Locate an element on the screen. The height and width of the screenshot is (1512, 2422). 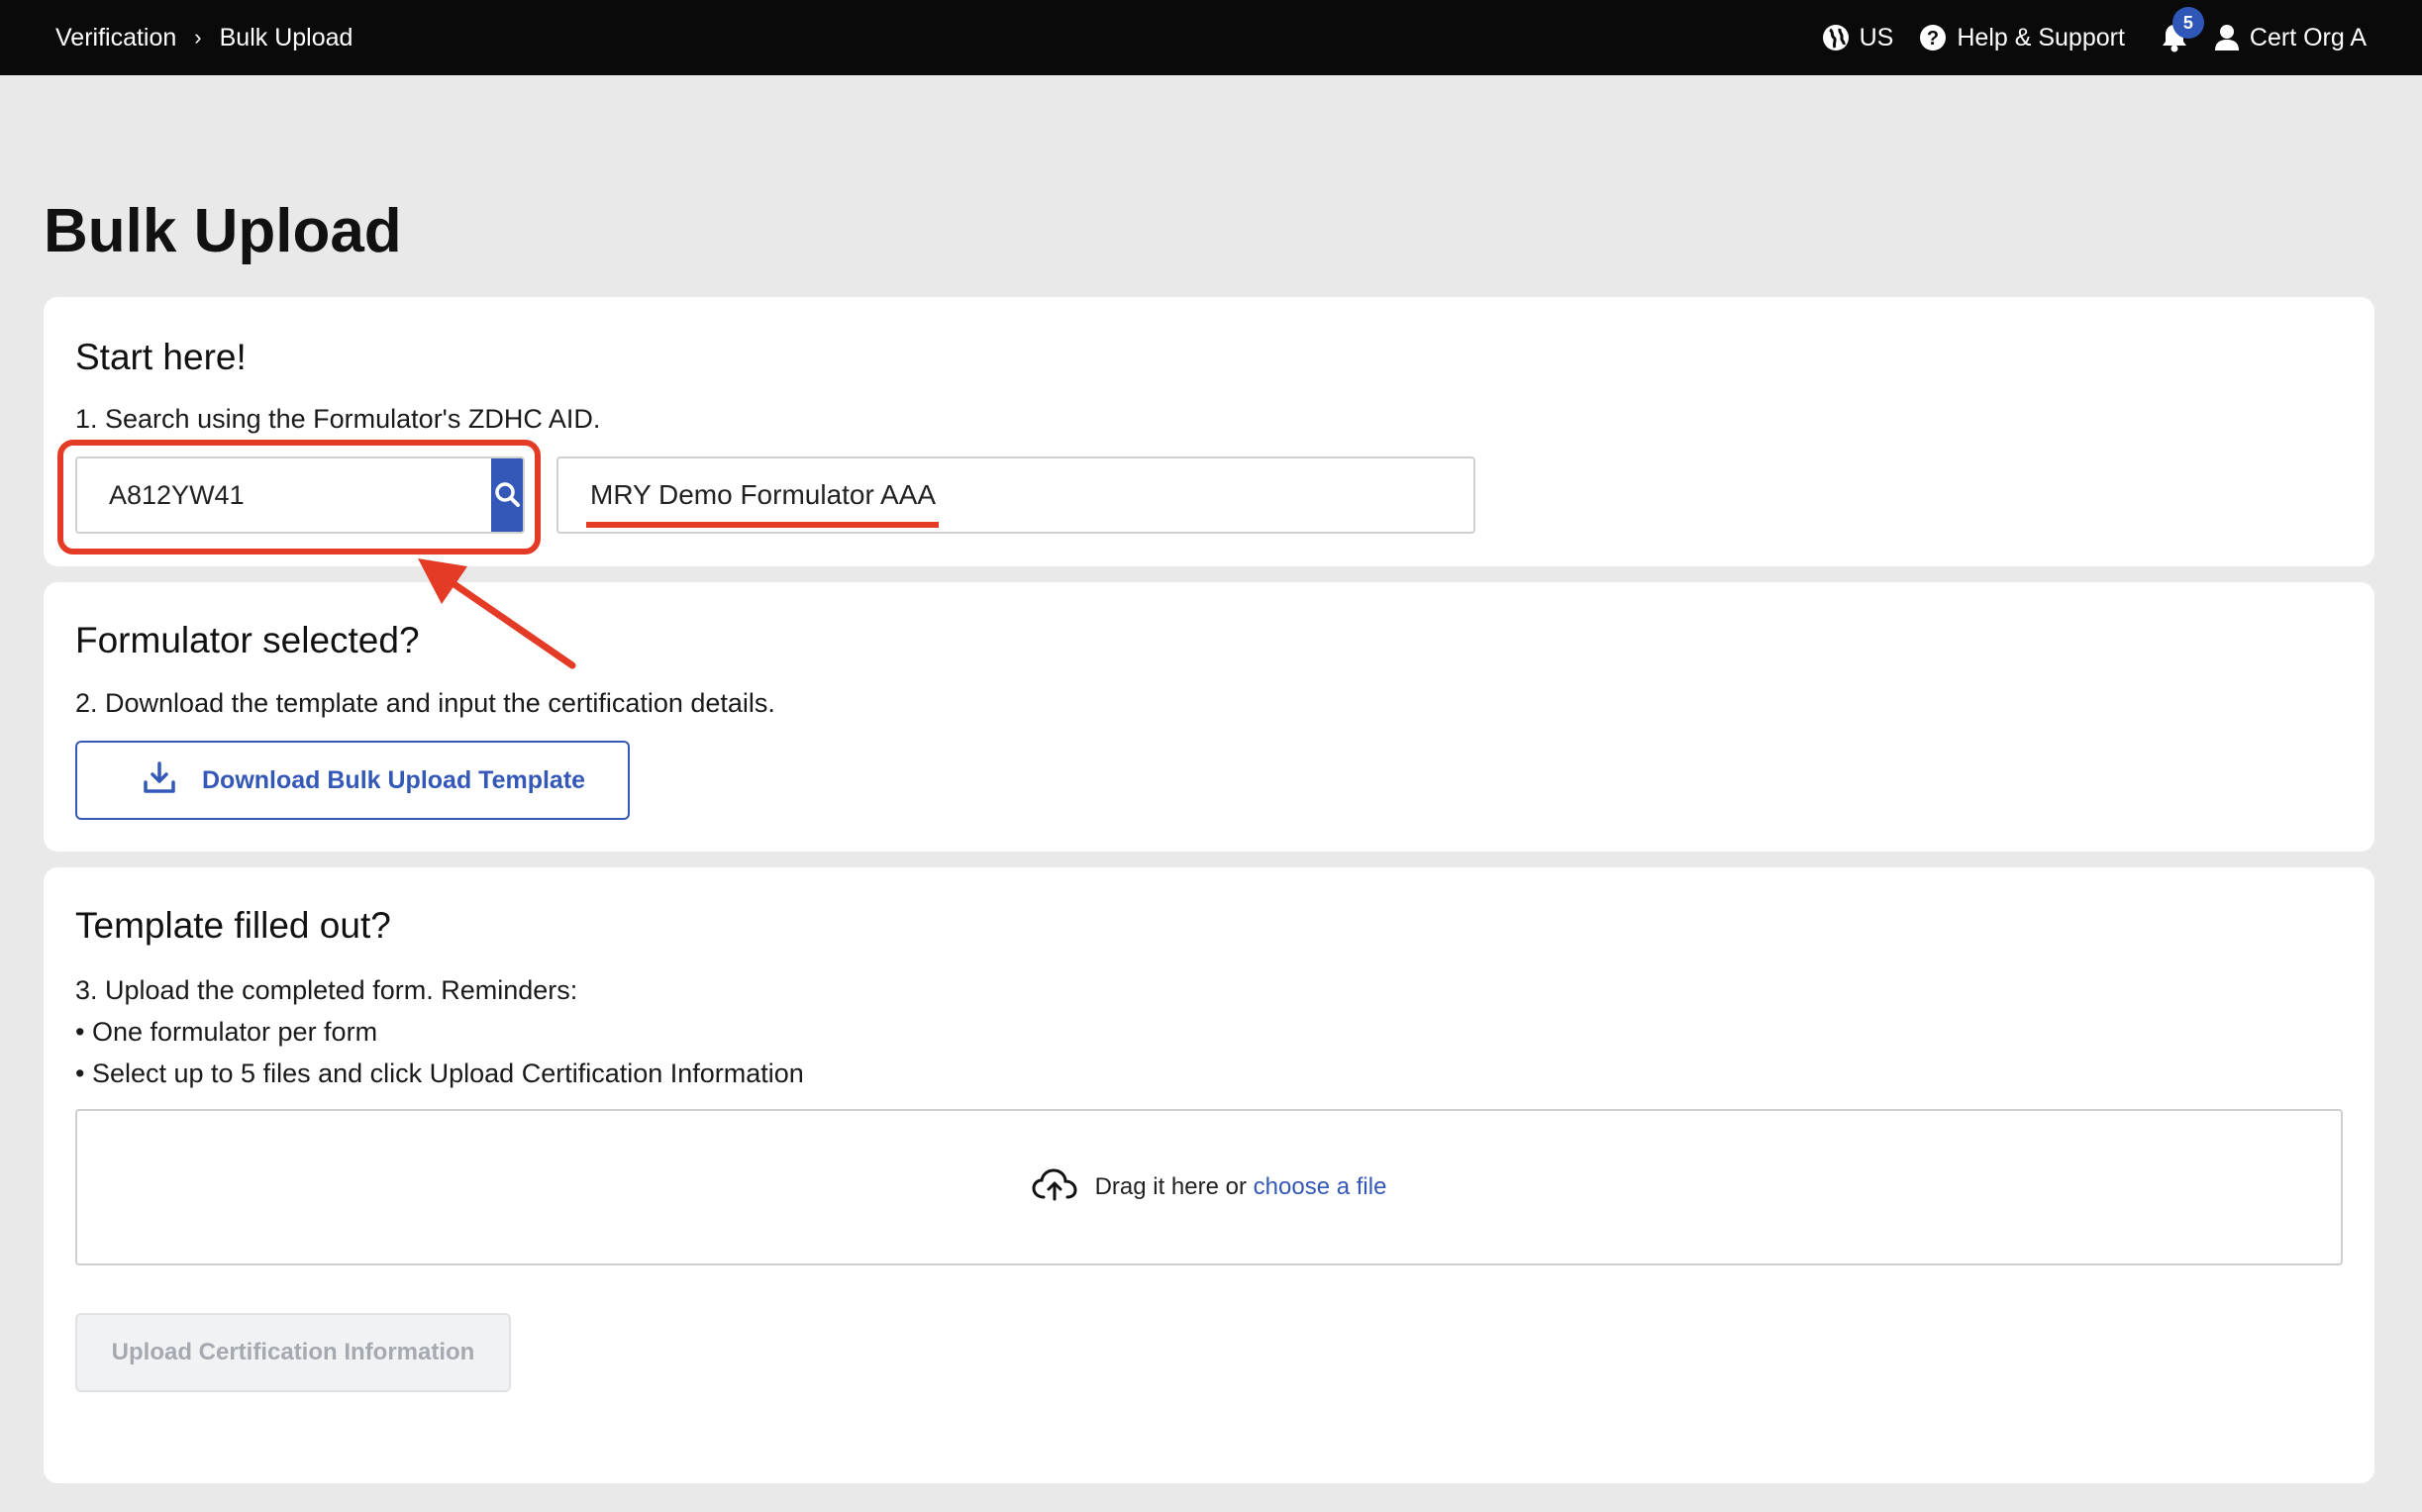
step1-heading: Start here! is located at coordinates (161, 357).